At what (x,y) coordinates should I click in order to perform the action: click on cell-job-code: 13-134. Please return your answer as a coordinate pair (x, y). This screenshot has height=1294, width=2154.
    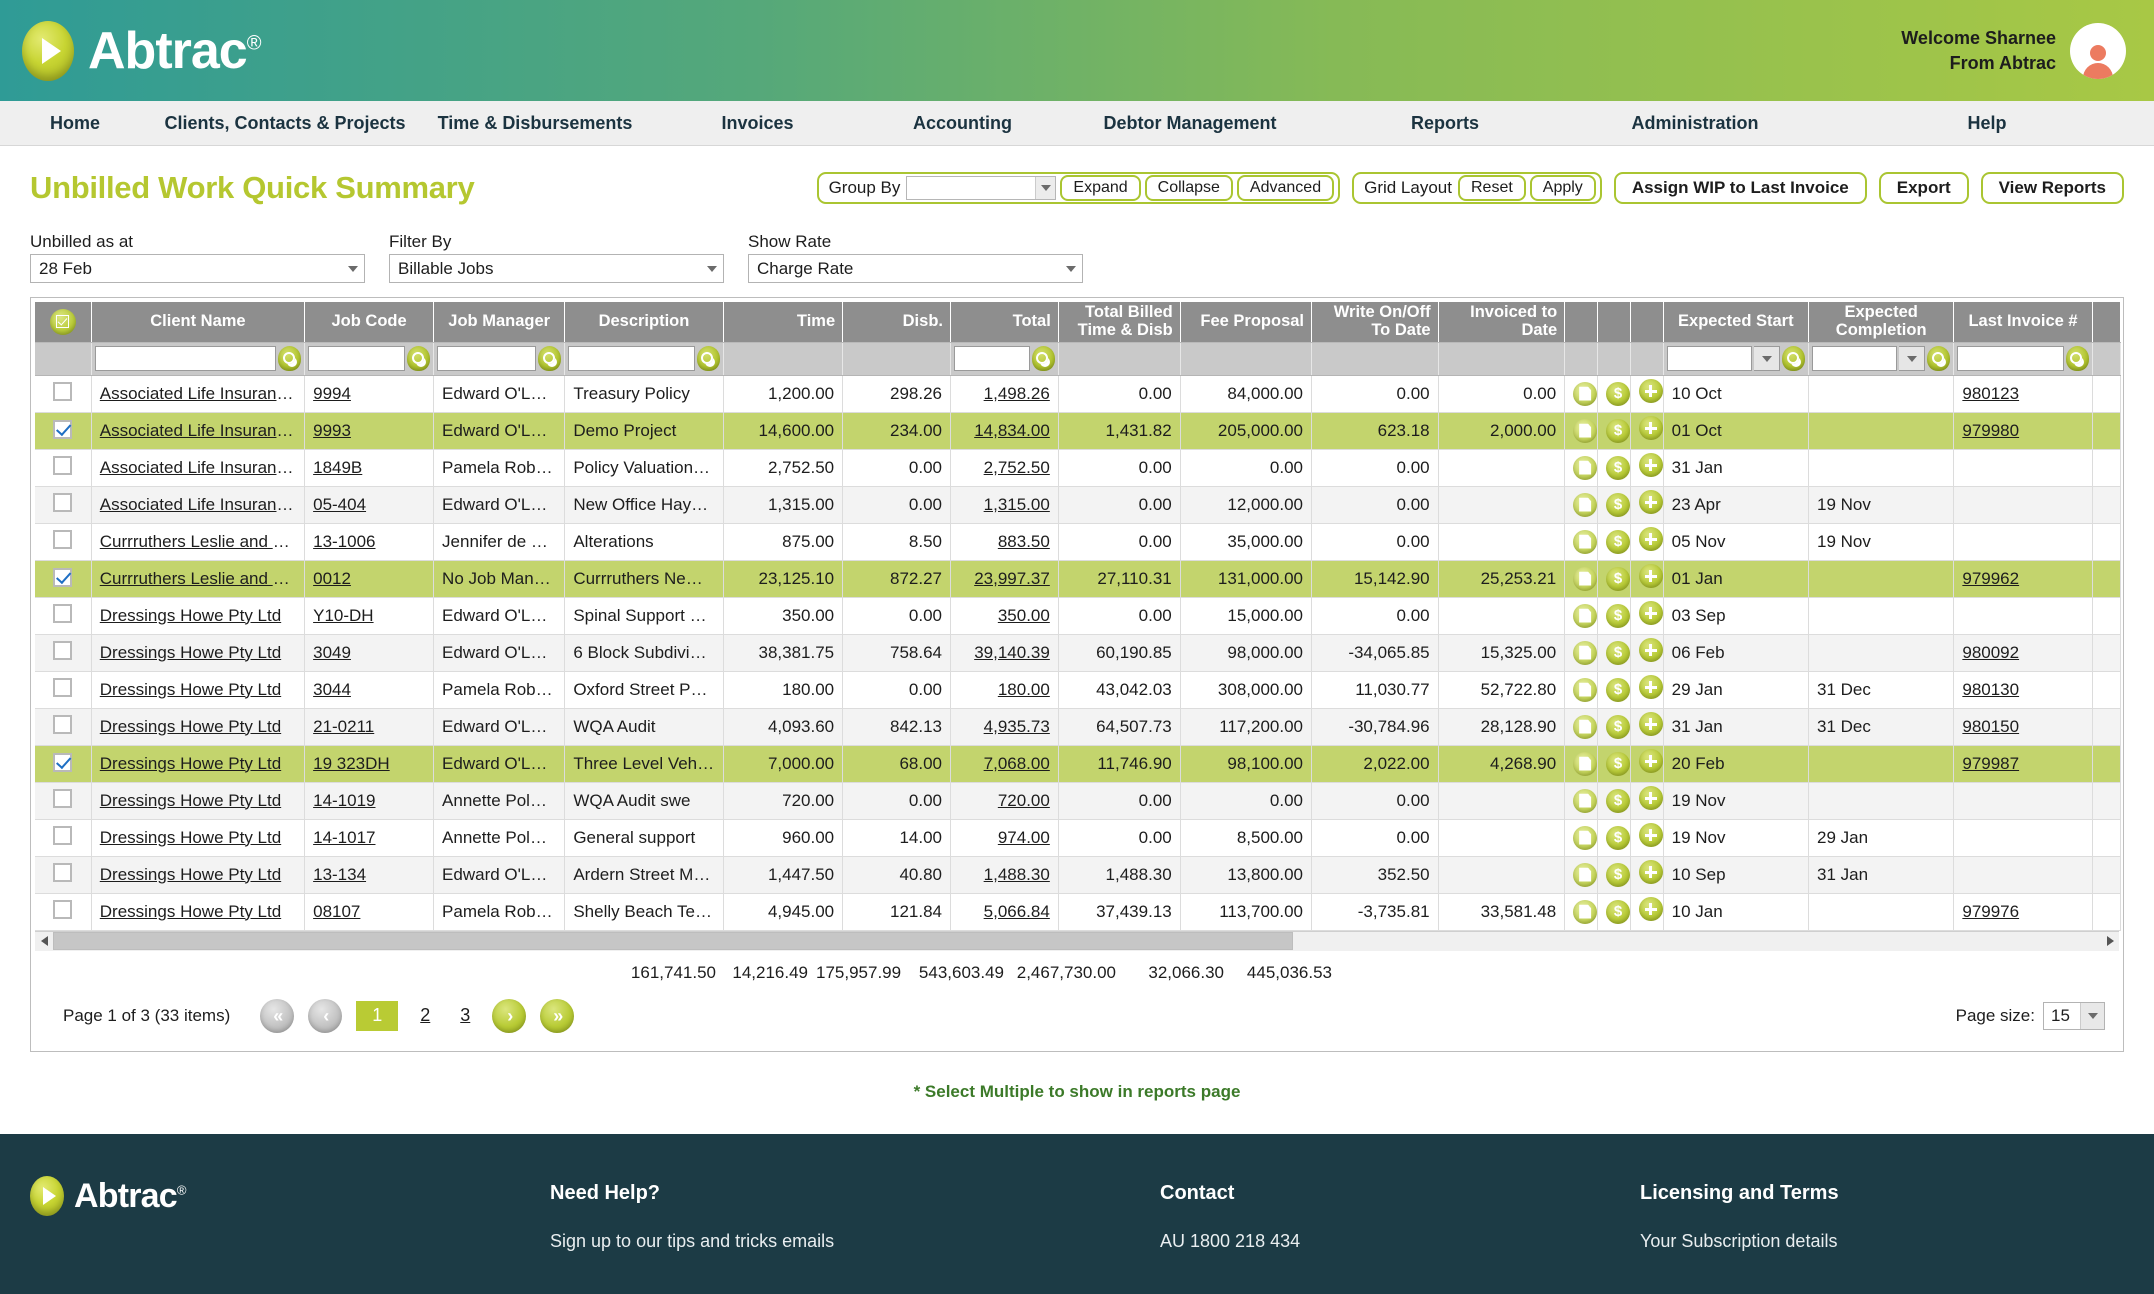
    Looking at the image, I should click on (369, 875).